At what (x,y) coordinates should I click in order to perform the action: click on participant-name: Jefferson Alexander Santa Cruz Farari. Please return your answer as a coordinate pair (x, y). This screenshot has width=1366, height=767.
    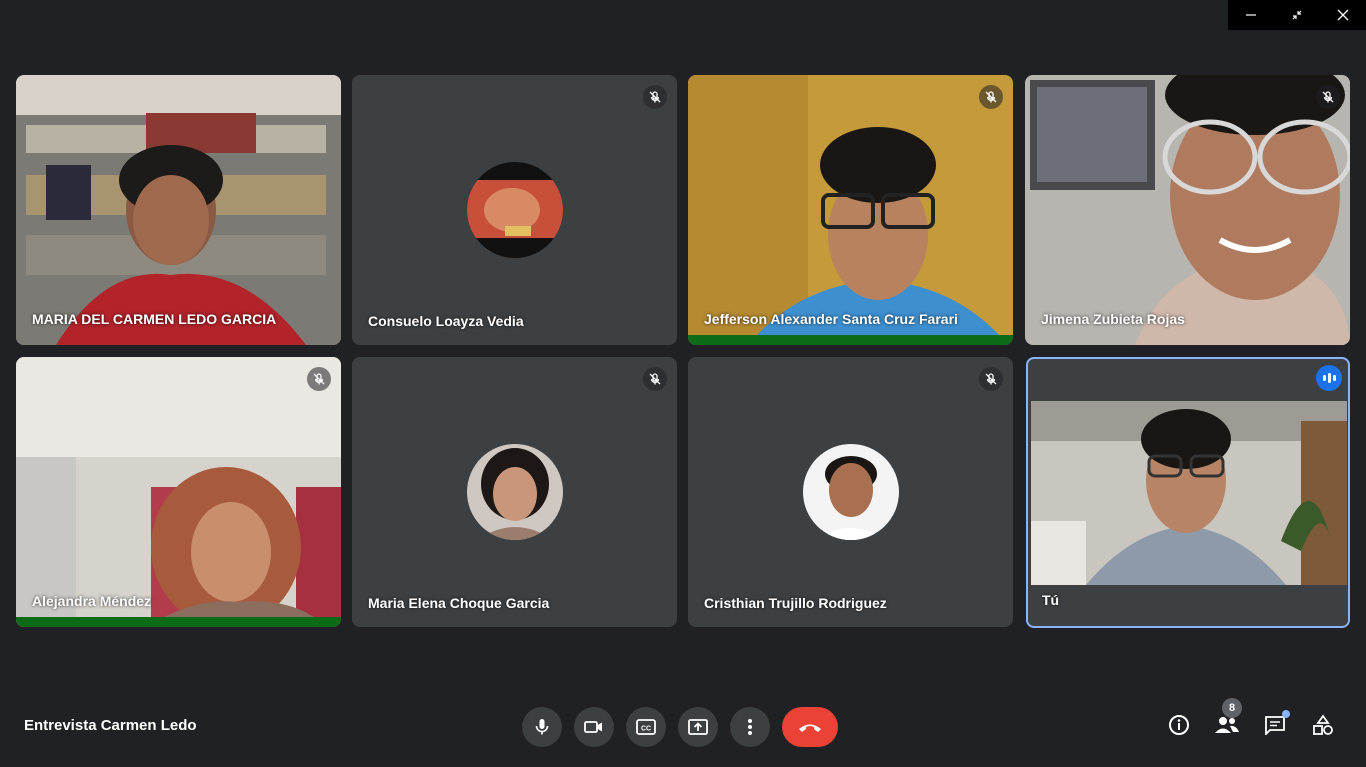
    Looking at the image, I should click on (831, 319).